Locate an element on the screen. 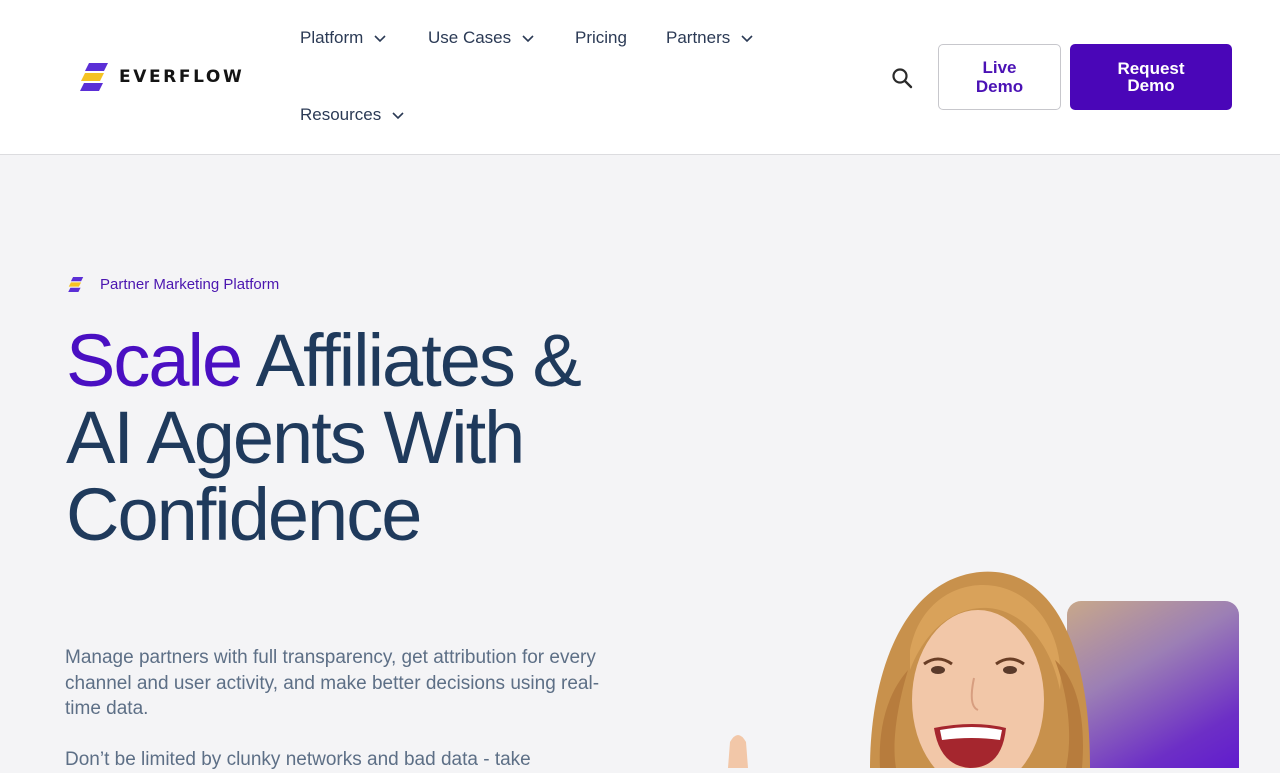 This screenshot has height=773, width=1280. nav-use-cases: Use Cases is located at coordinates (482, 38).